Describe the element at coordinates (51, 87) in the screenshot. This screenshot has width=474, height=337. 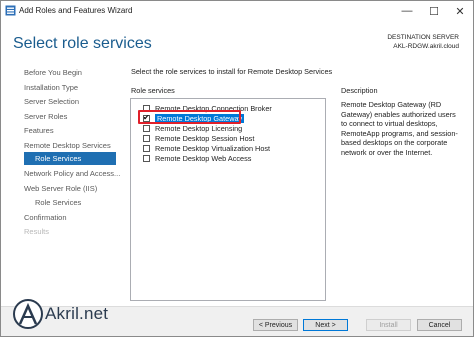
I see `nav-item-installation-type: Installation Type` at that location.